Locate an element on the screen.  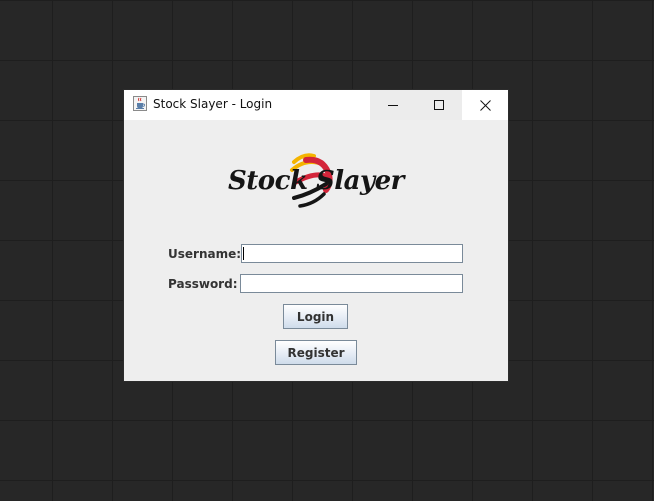
username-field is located at coordinates (352, 253).